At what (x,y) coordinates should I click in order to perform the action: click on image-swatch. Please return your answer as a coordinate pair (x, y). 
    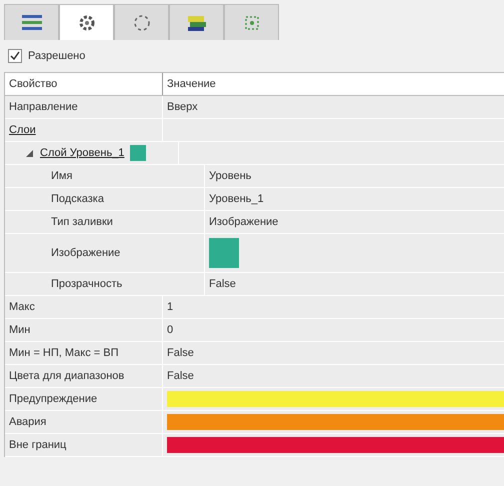
    Looking at the image, I should click on (224, 253).